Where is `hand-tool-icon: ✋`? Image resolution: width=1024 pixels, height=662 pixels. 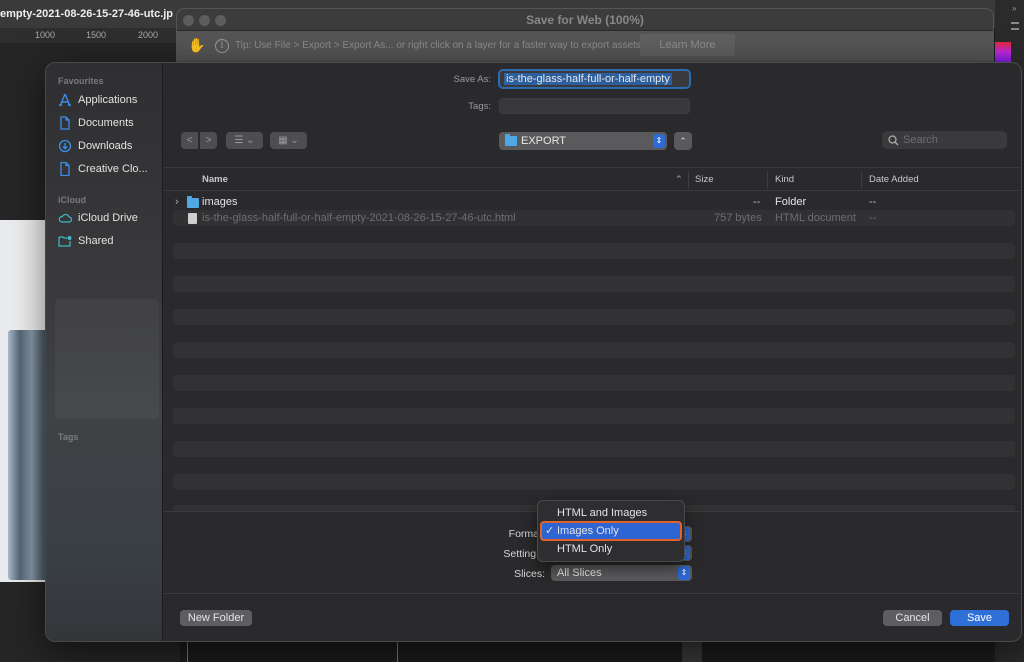 hand-tool-icon: ✋ is located at coordinates (196, 45).